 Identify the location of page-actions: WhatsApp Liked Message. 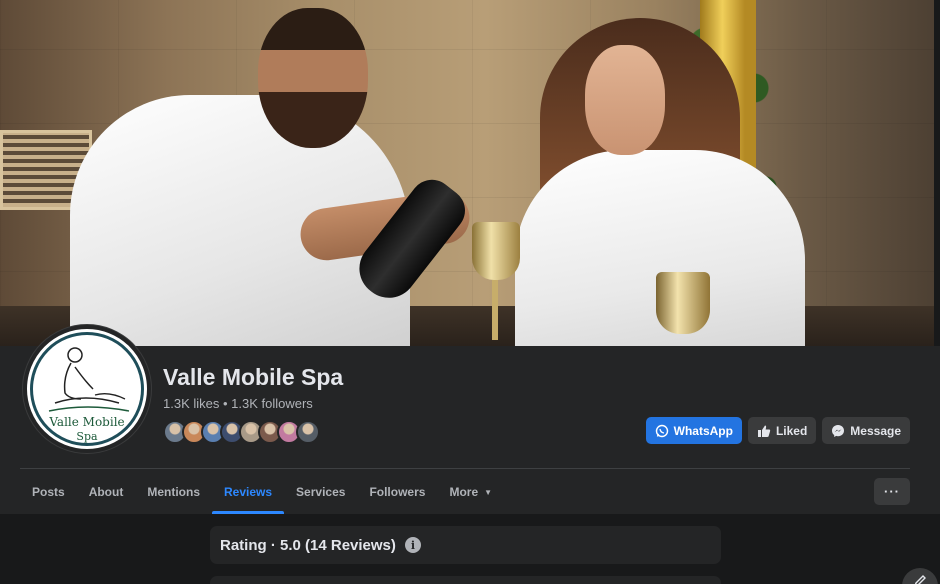
(777, 430).